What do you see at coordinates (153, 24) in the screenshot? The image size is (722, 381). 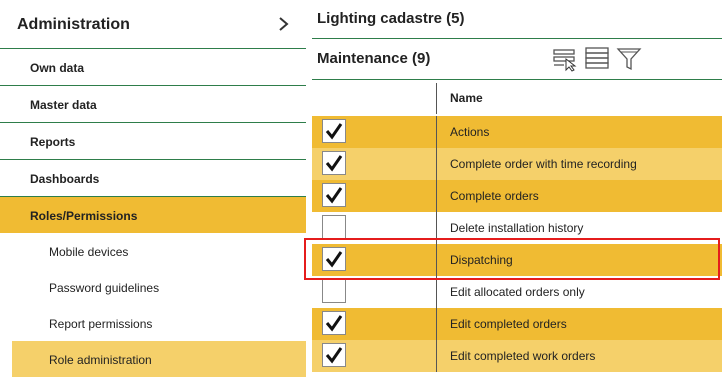 I see `sidebar-header: Administration` at bounding box center [153, 24].